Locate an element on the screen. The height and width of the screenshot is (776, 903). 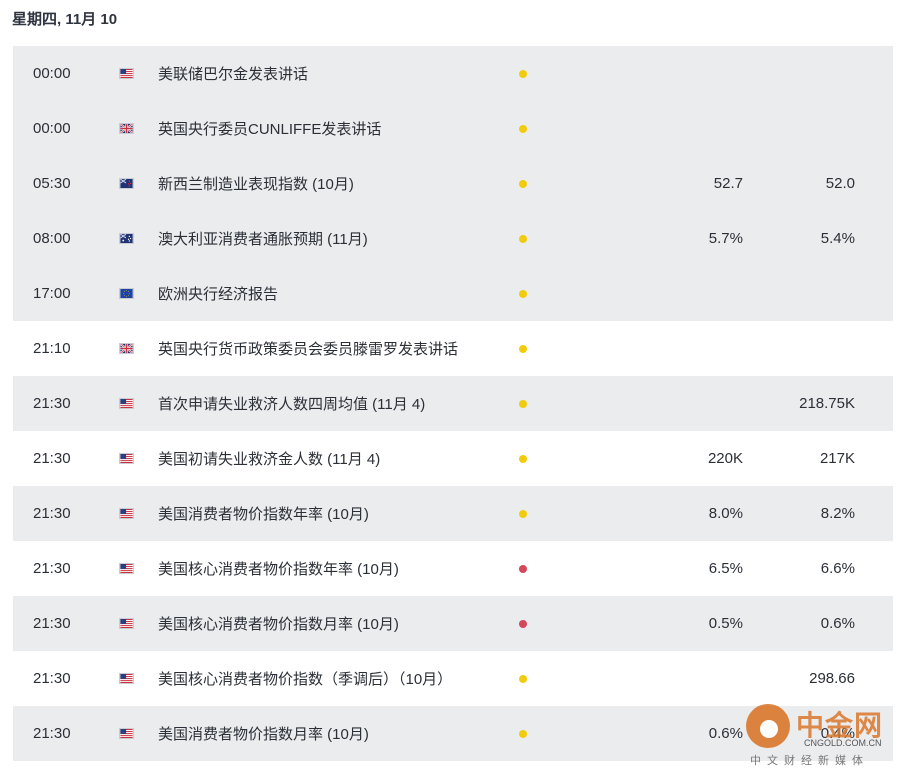
event-time: 05:30 is located at coordinates (52, 183).